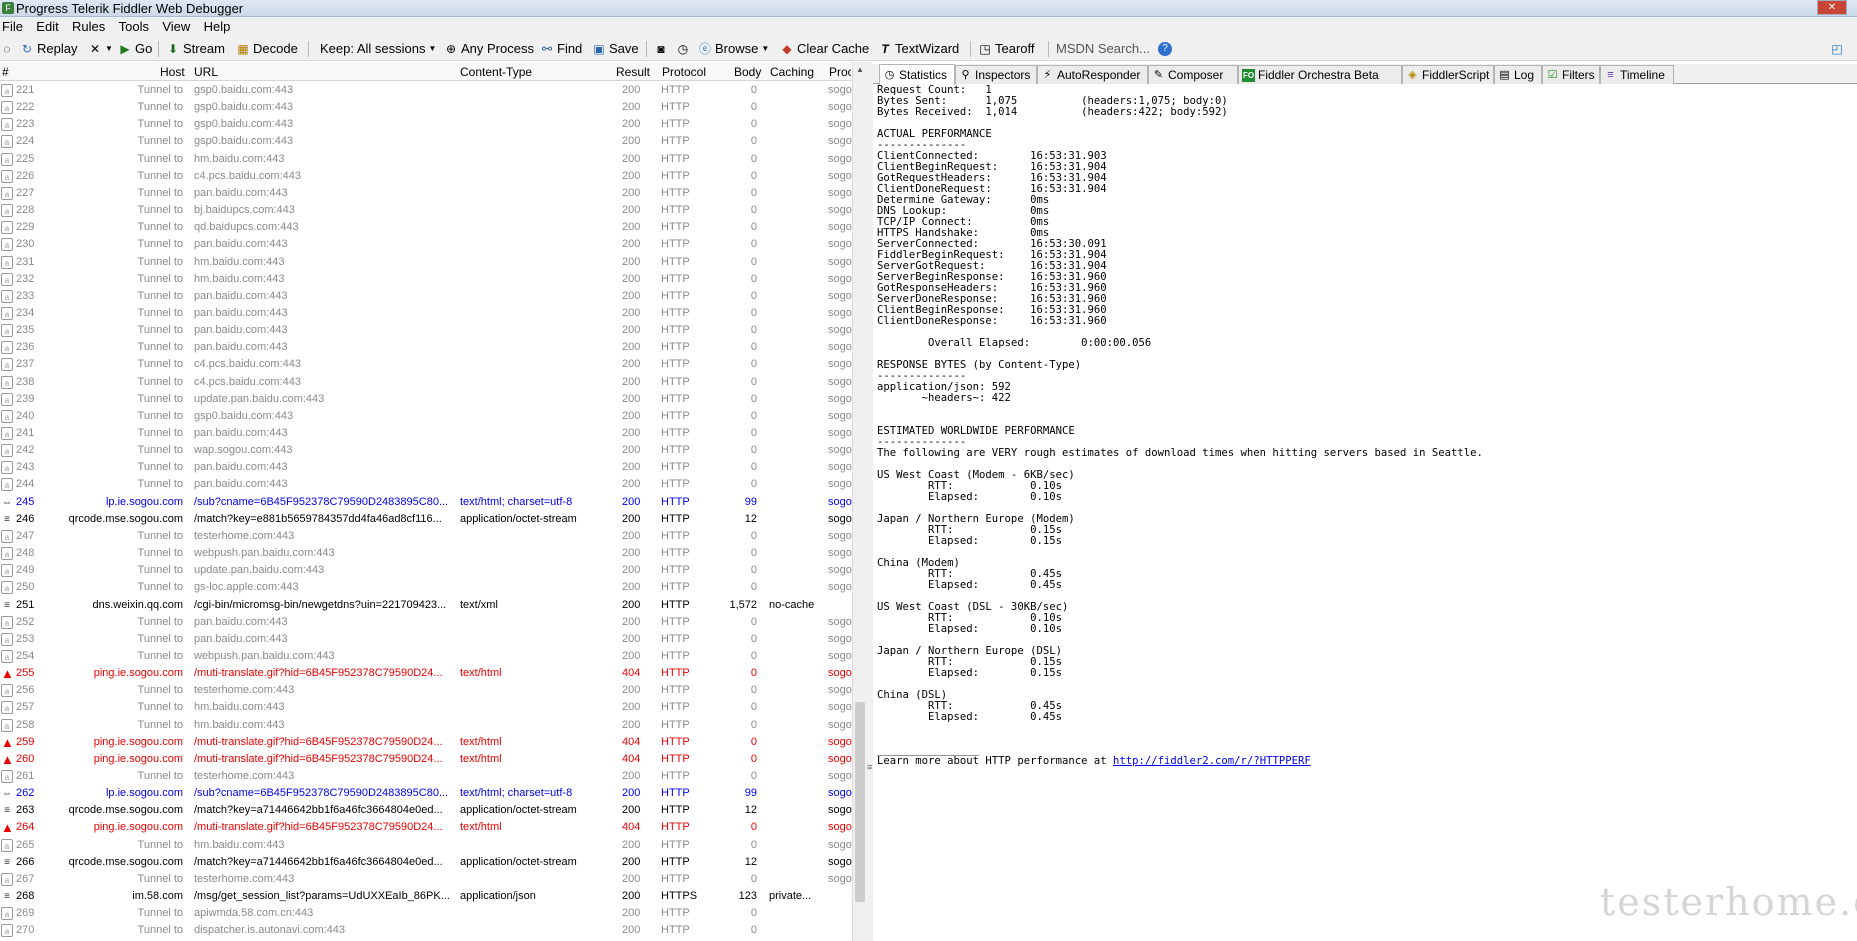 Image resolution: width=1857 pixels, height=941 pixels. Describe the element at coordinates (860, 69) in the screenshot. I see `scroll-up-icon: ▲` at that location.